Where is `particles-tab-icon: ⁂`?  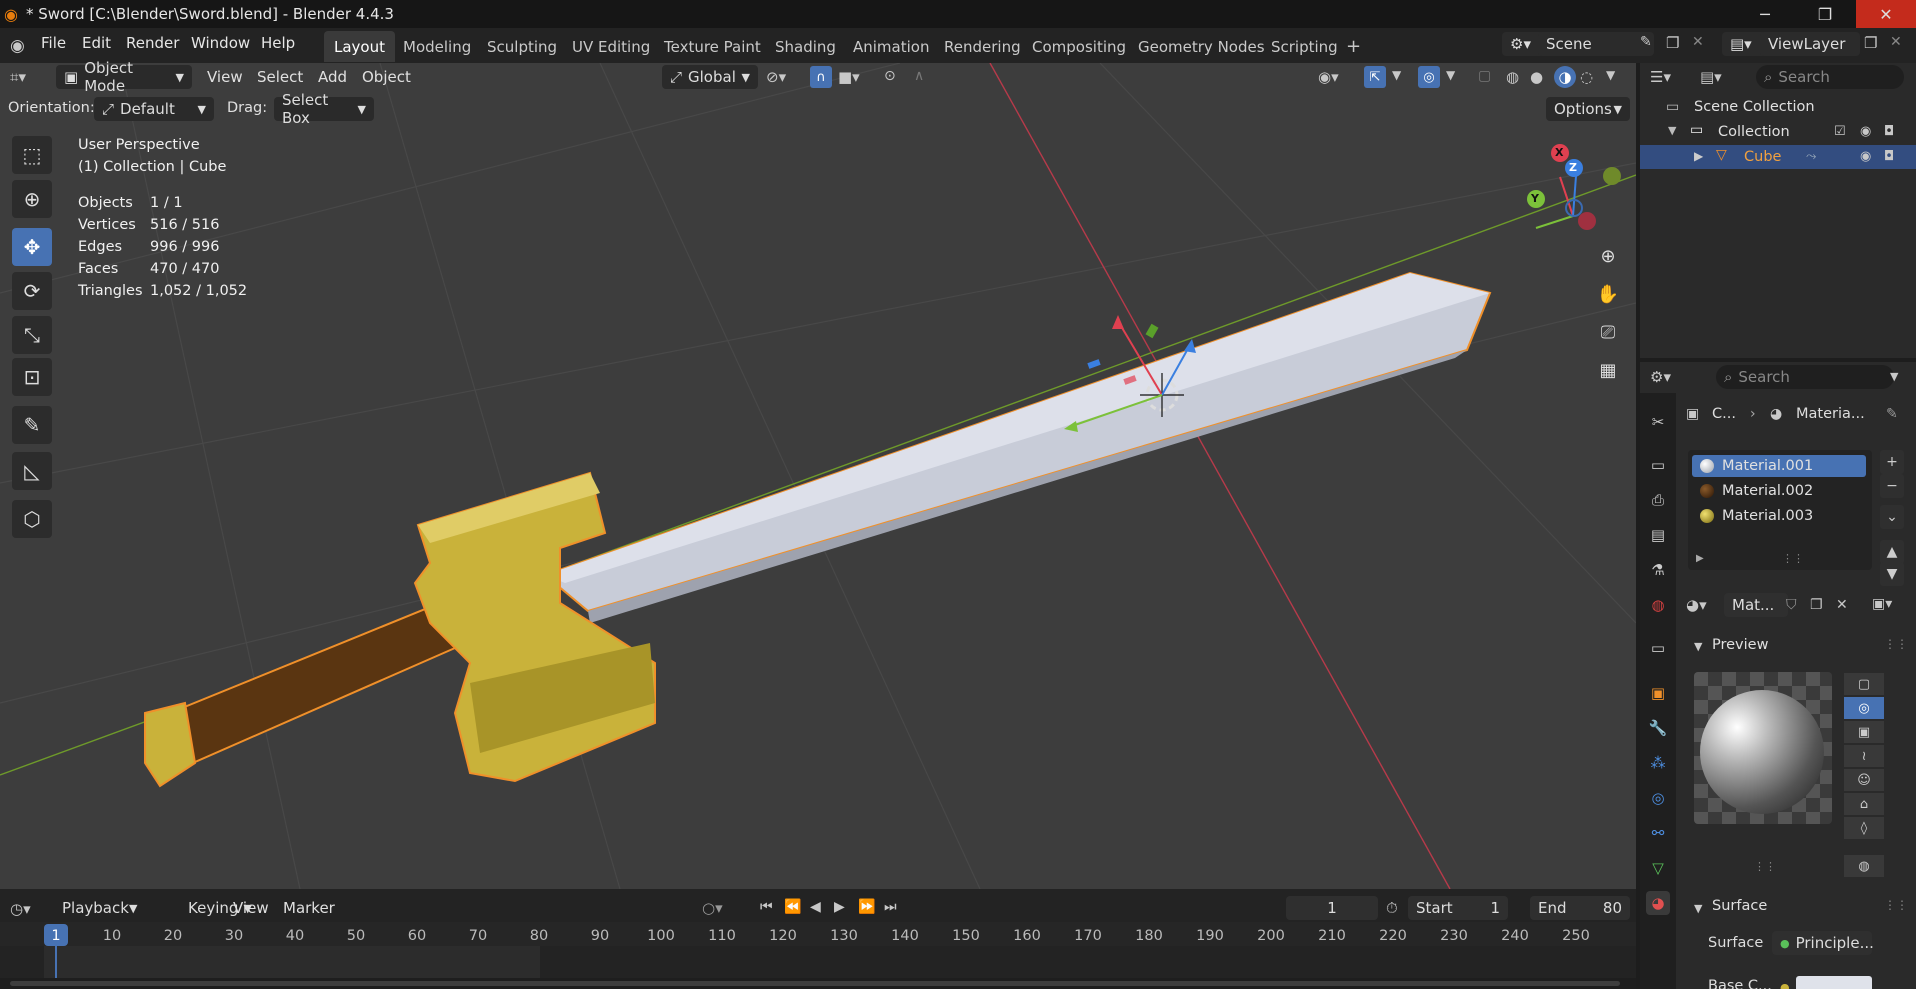 particles-tab-icon: ⁂ is located at coordinates (1658, 763).